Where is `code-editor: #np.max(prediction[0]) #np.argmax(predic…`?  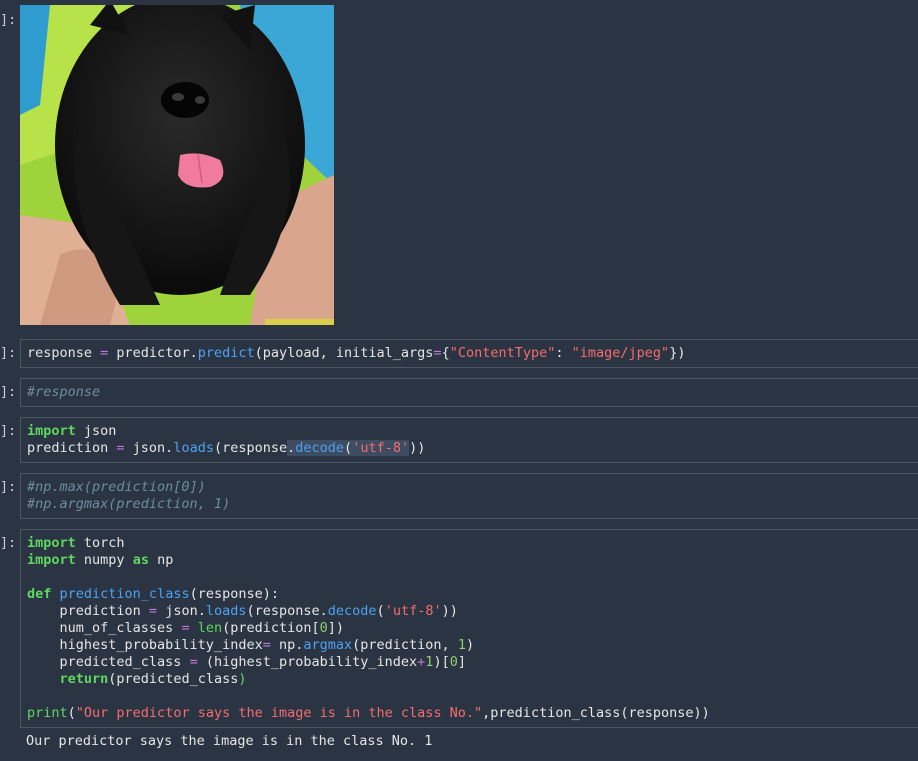
code-editor: #np.max(prediction[0]) #np.argmax(predic… is located at coordinates (469, 496).